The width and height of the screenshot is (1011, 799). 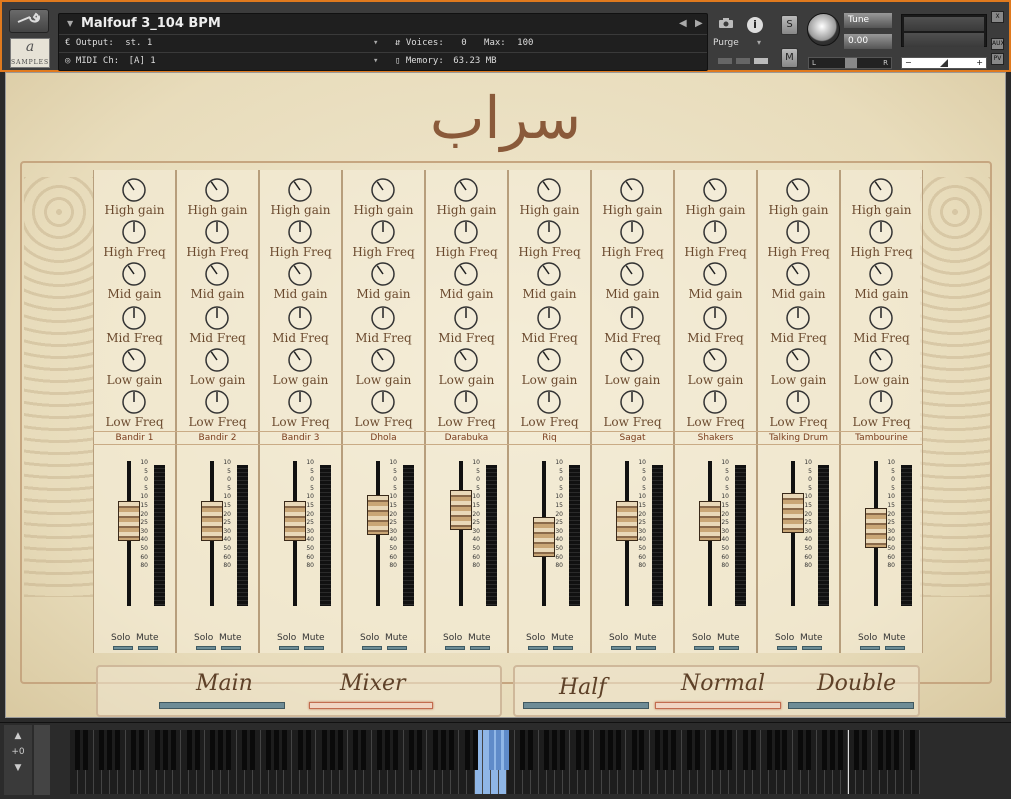 I want to click on solo-instrument-button: S, so click(x=789, y=25).